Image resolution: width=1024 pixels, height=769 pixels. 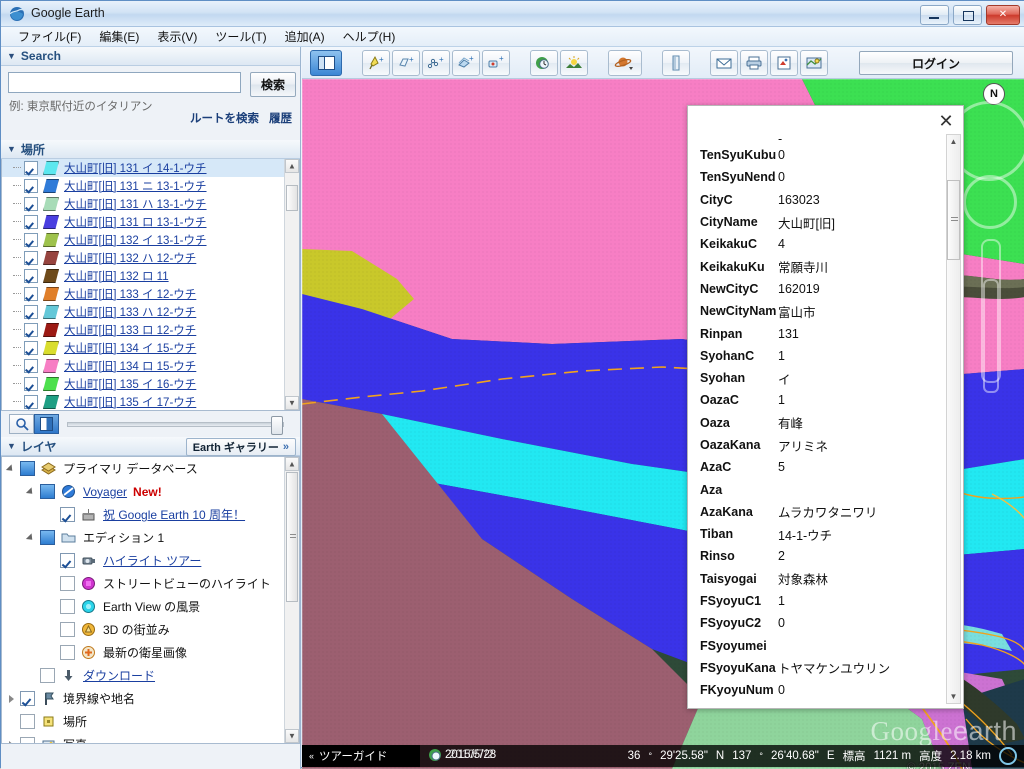 I want to click on menu-item-tools: ツール(T), so click(x=240, y=36).